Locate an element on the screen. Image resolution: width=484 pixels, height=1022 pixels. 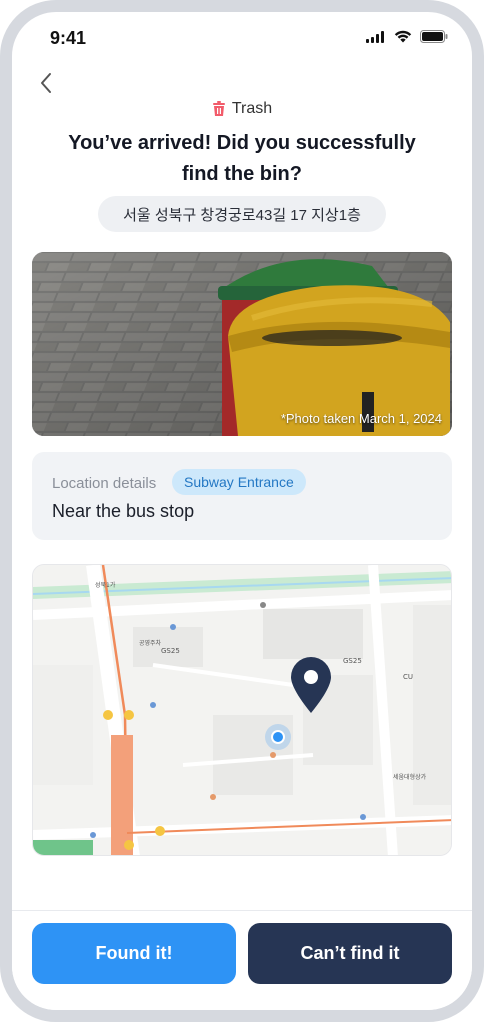
map-label-gs25: GS25 is located at coordinates (170, 651).